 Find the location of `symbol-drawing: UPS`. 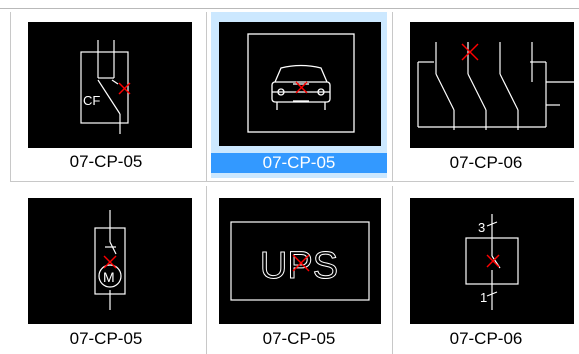

symbol-drawing: UPS is located at coordinates (300, 261).